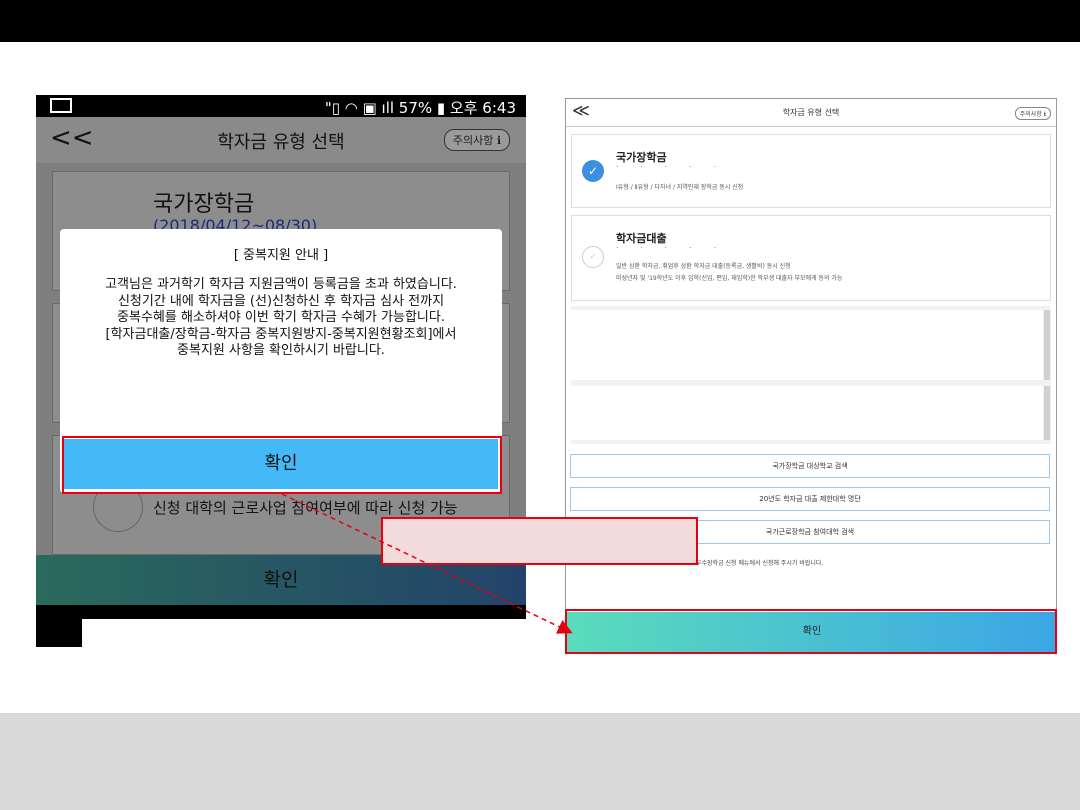  Describe the element at coordinates (427, 563) in the screenshot. I see `dashed-arrow` at that location.